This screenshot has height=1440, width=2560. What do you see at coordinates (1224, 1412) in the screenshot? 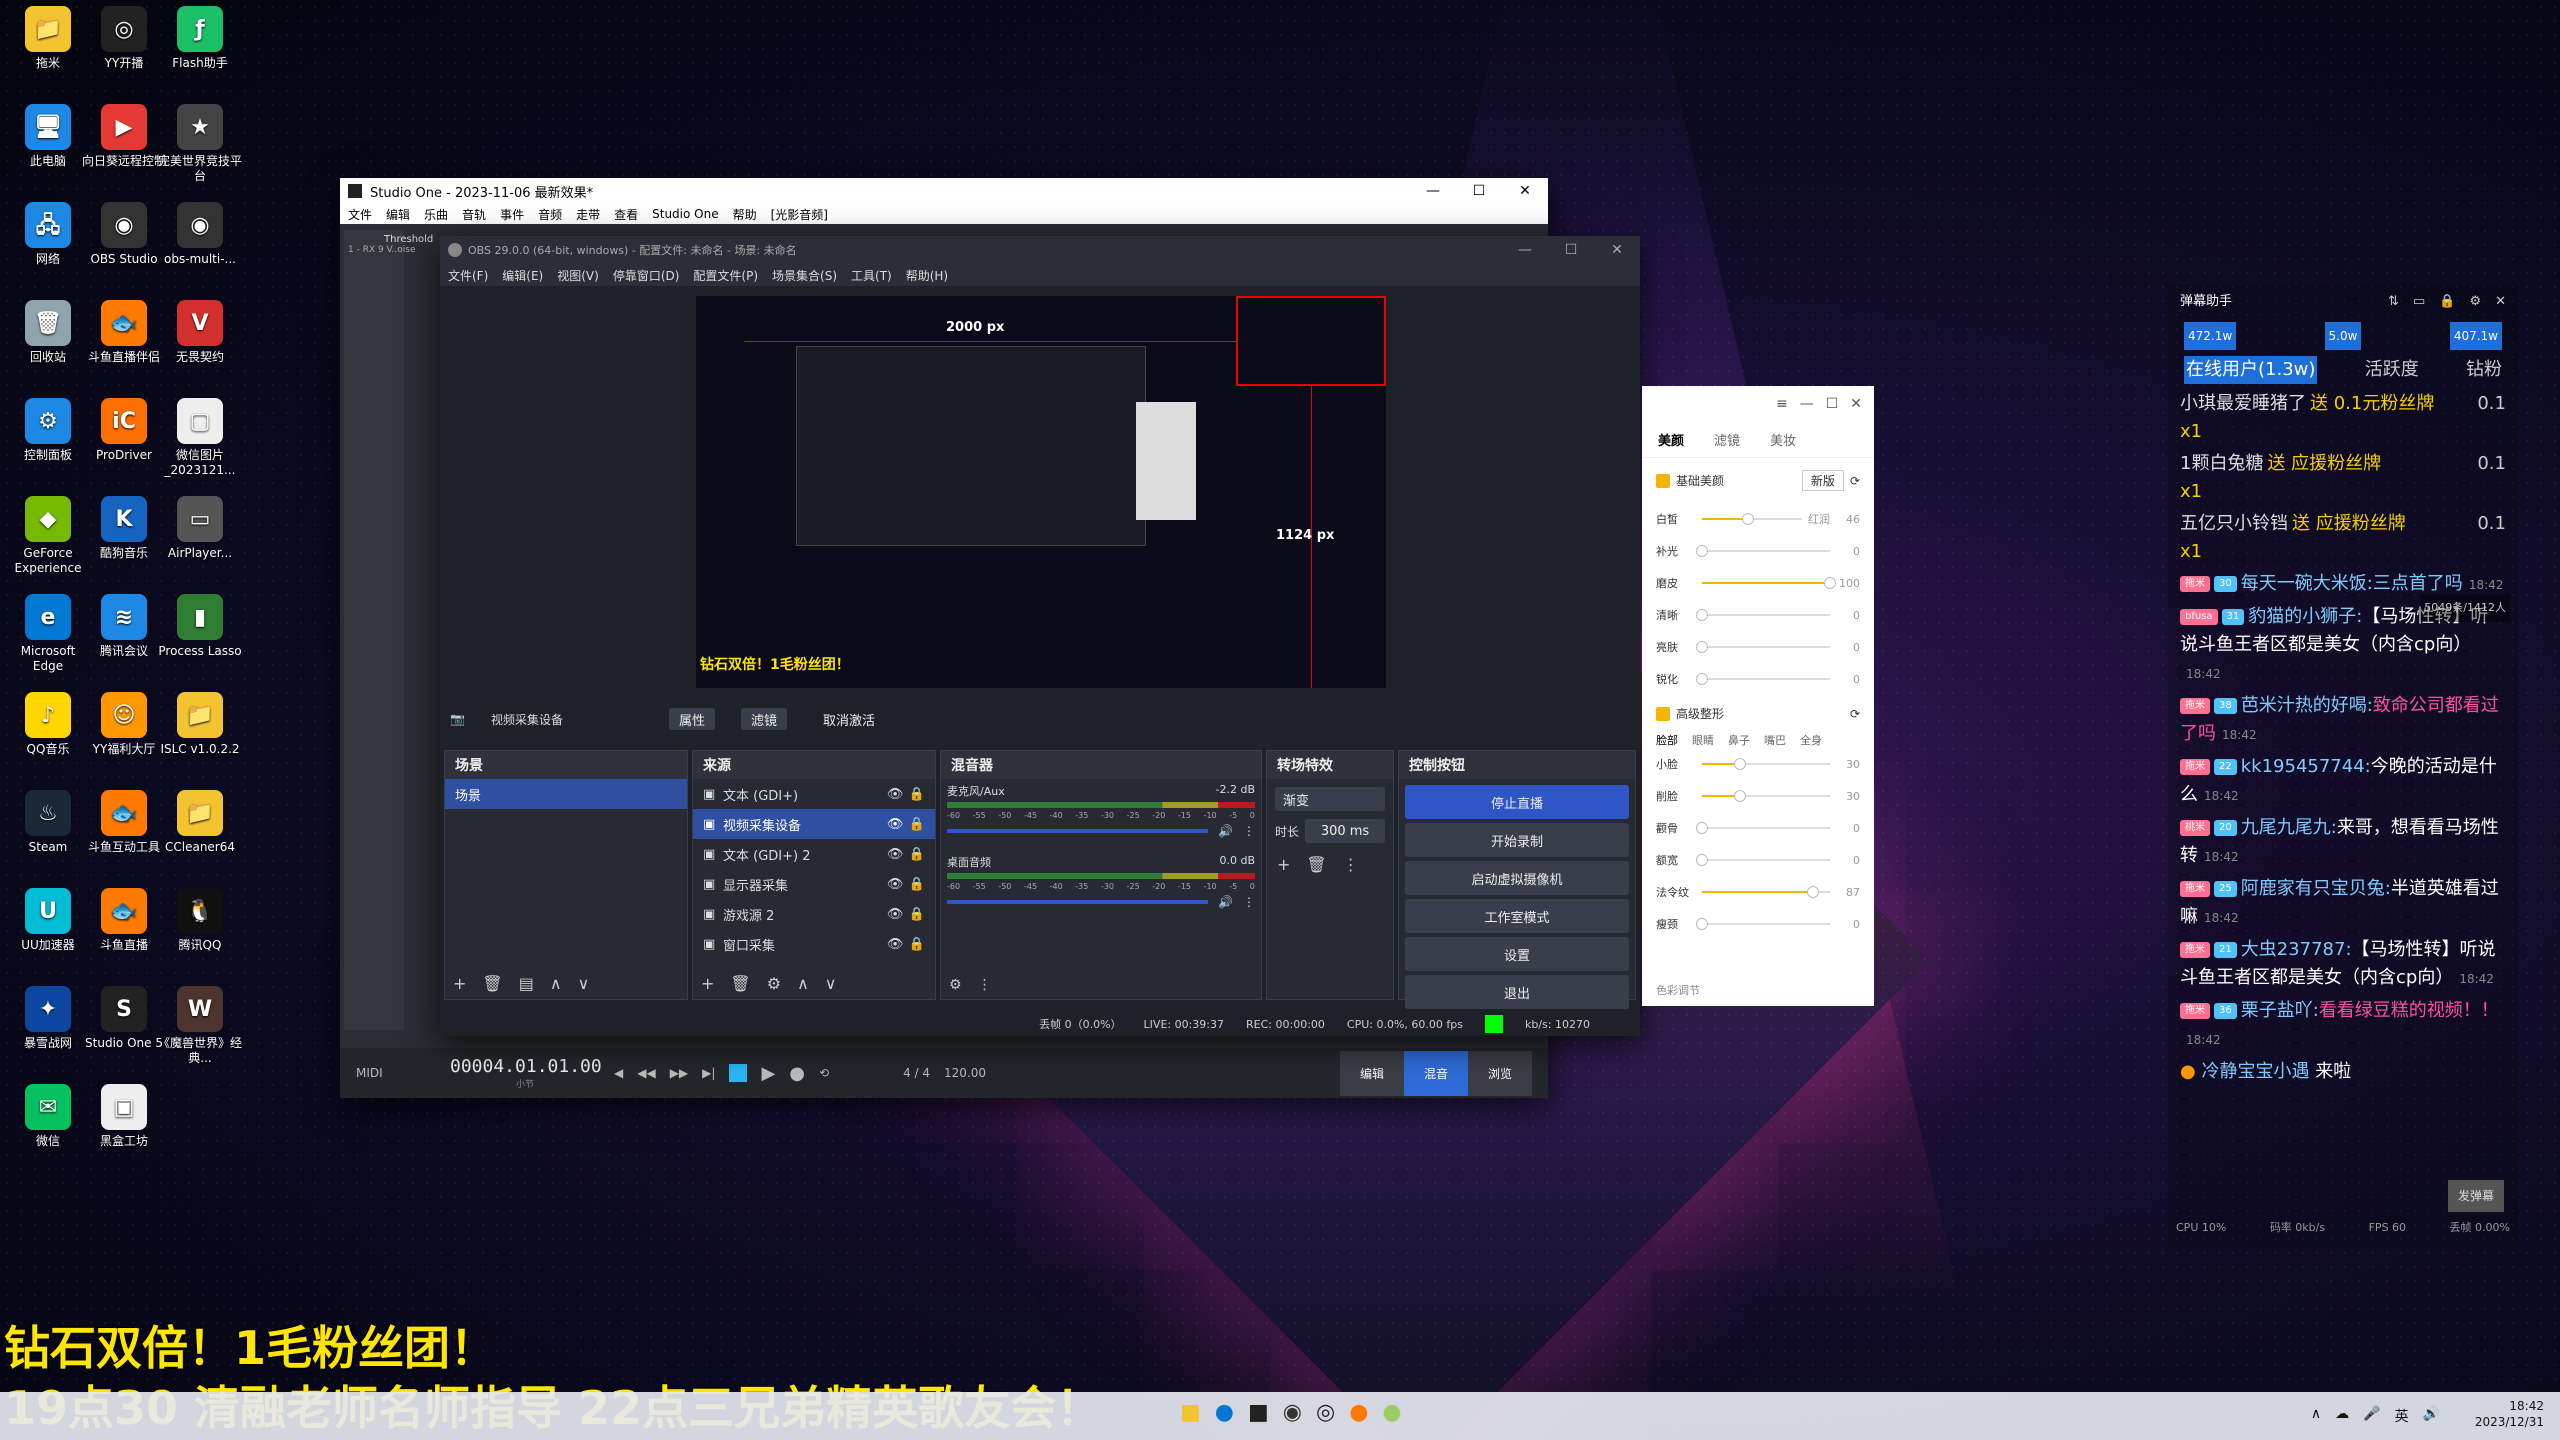
I see `edge-icon: ●` at bounding box center [1224, 1412].